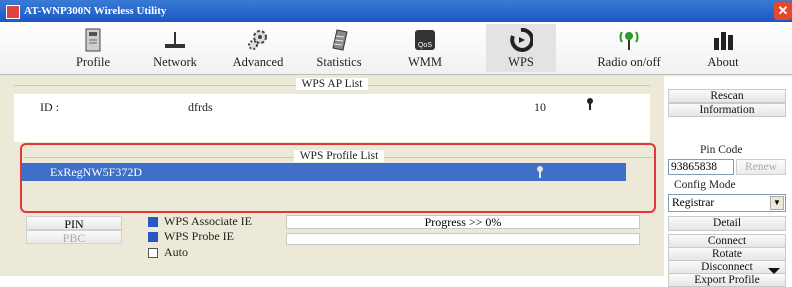 This screenshot has height=287, width=792. I want to click on progress-text: Progress >> 0%, so click(463, 222).